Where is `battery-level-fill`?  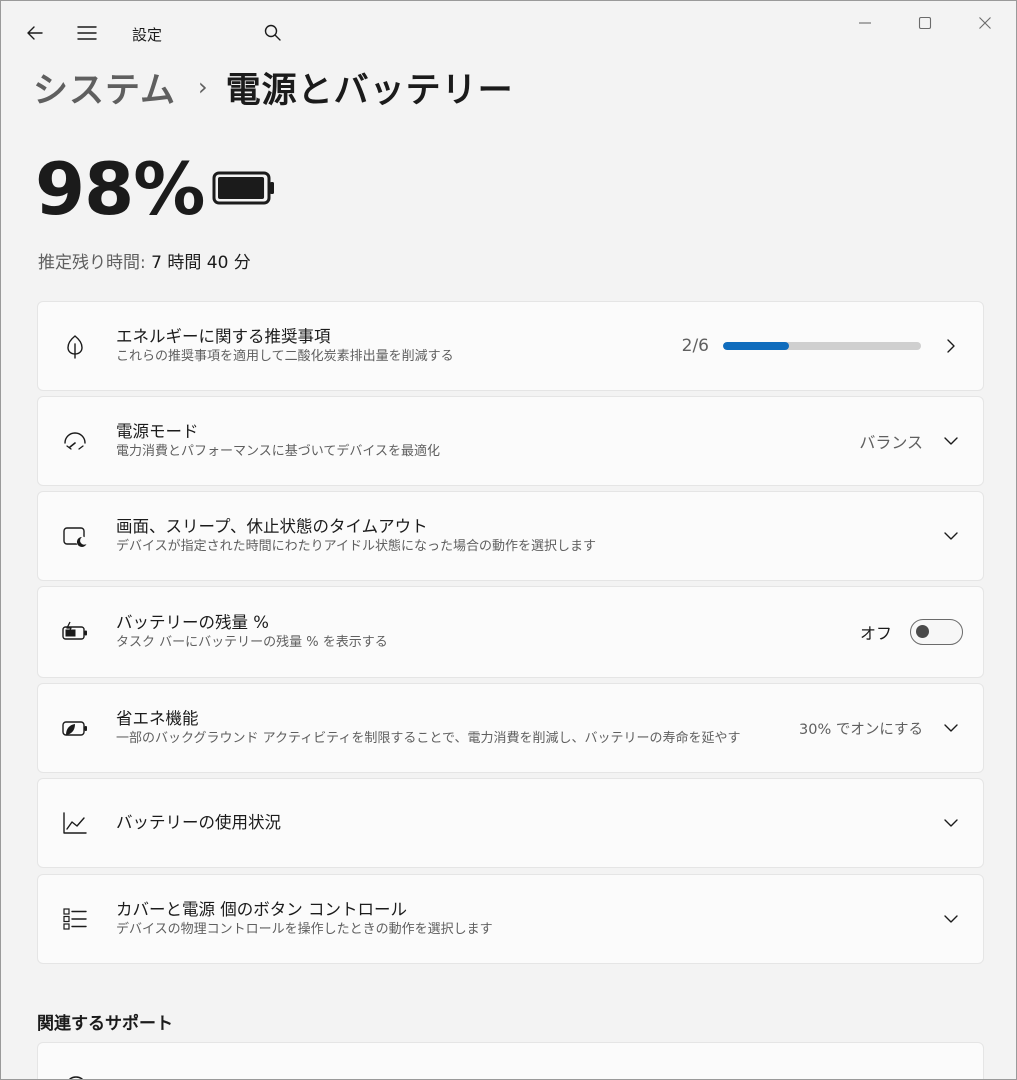
battery-level-fill is located at coordinates (241, 188).